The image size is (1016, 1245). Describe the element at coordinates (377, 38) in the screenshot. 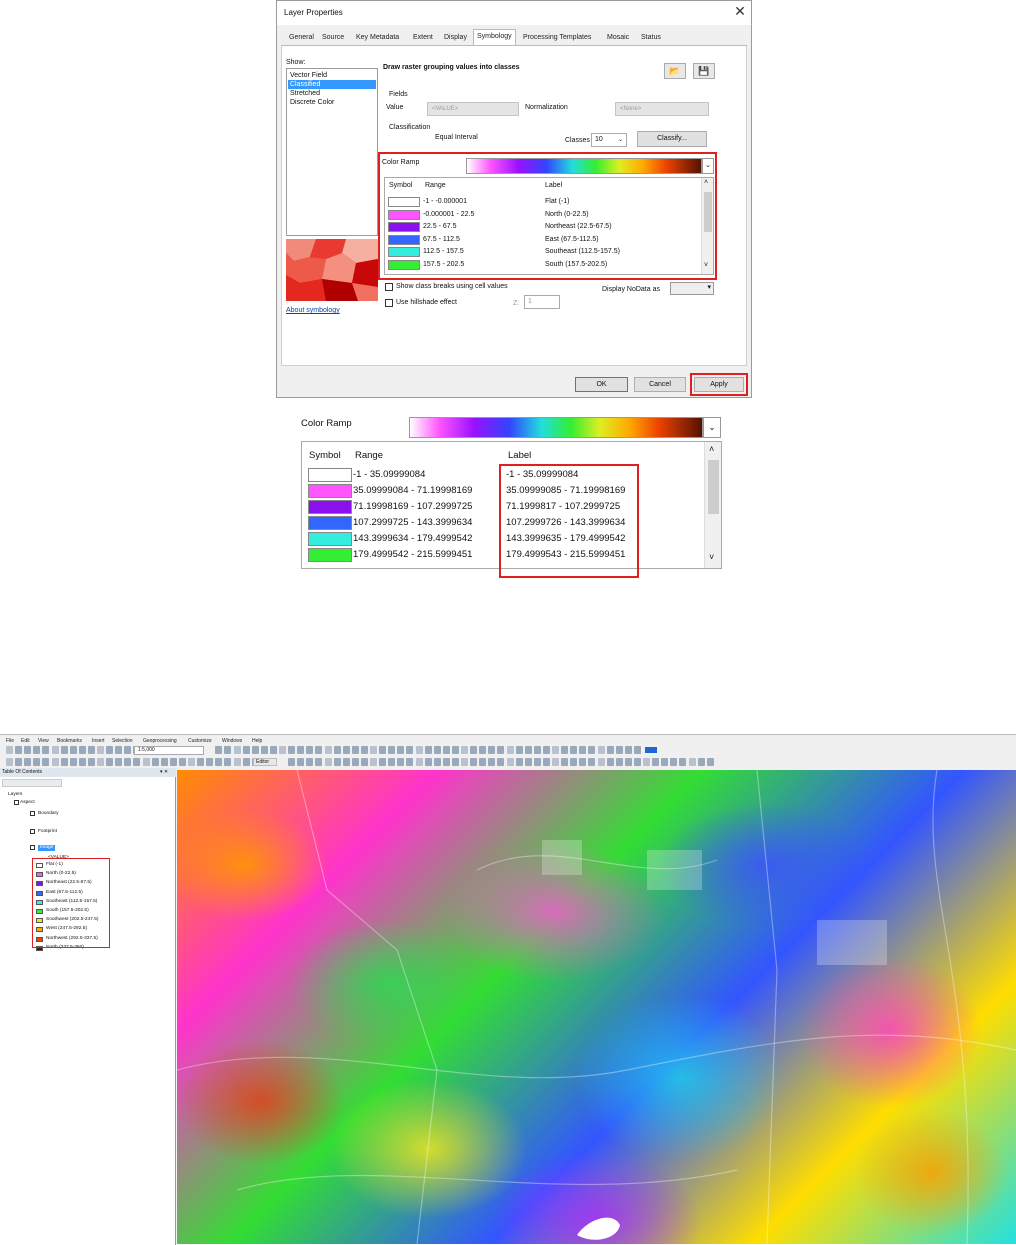

I see `tab-key-metadata: Key Metadata` at that location.